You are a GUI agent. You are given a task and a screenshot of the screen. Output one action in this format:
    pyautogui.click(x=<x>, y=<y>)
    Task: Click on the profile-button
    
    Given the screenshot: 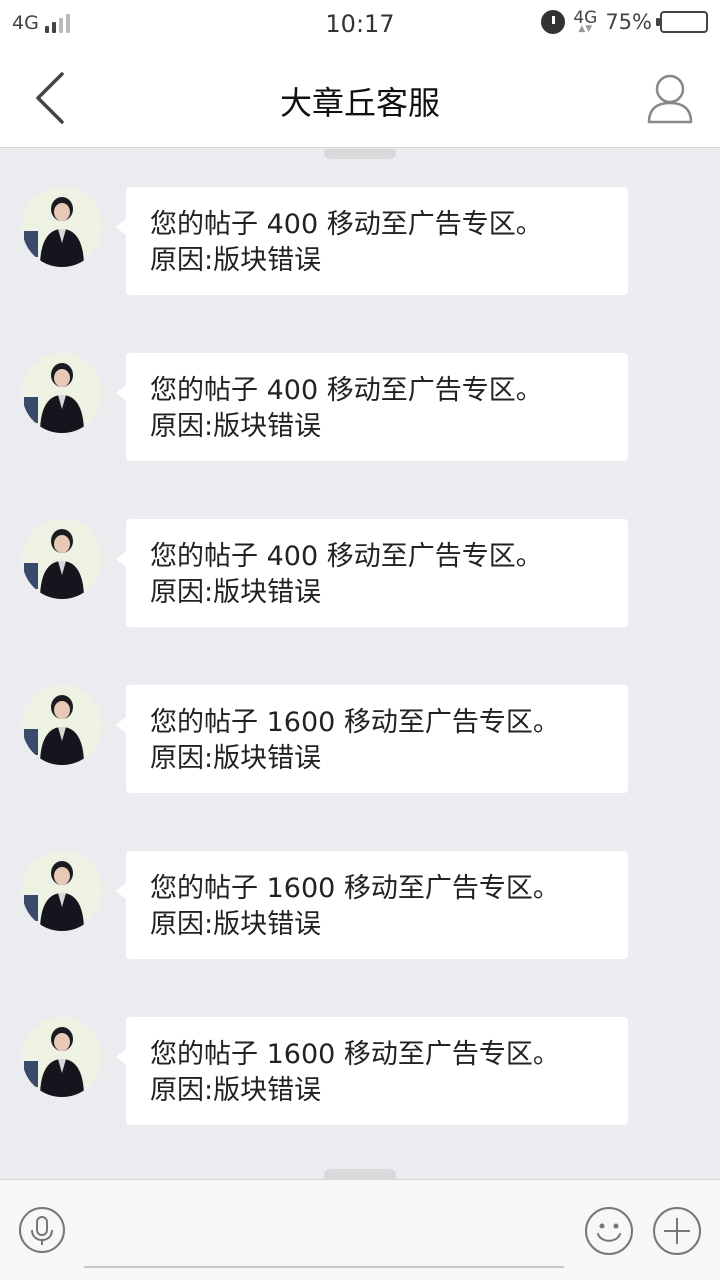 What is the action you would take?
    pyautogui.click(x=670, y=99)
    